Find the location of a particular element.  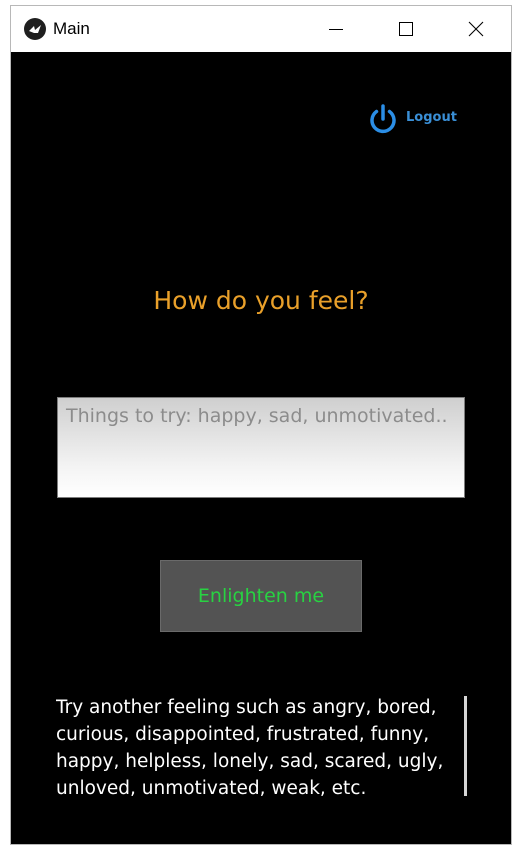

minimize-button is located at coordinates (336, 29).